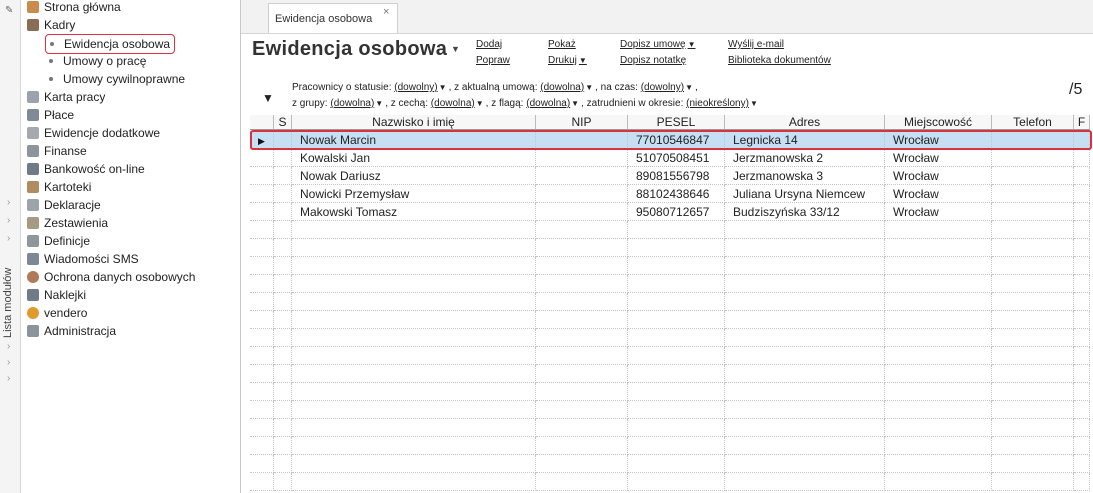  I want to click on cell-address: Jerzmanowska 3, so click(805, 176).